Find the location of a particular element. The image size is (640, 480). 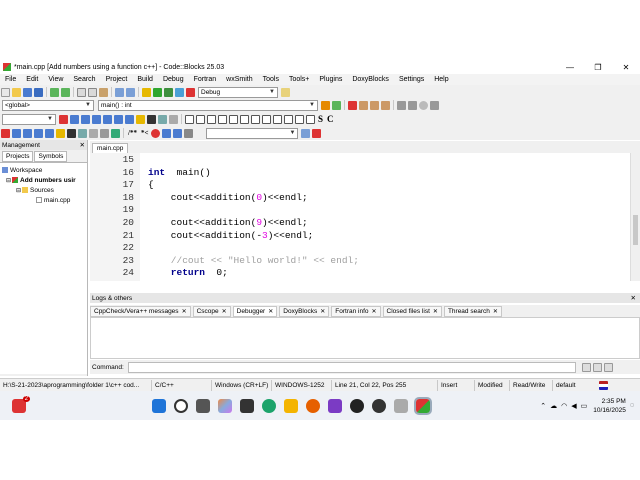

collapse-icon: ⊟ is located at coordinates (18, 190).